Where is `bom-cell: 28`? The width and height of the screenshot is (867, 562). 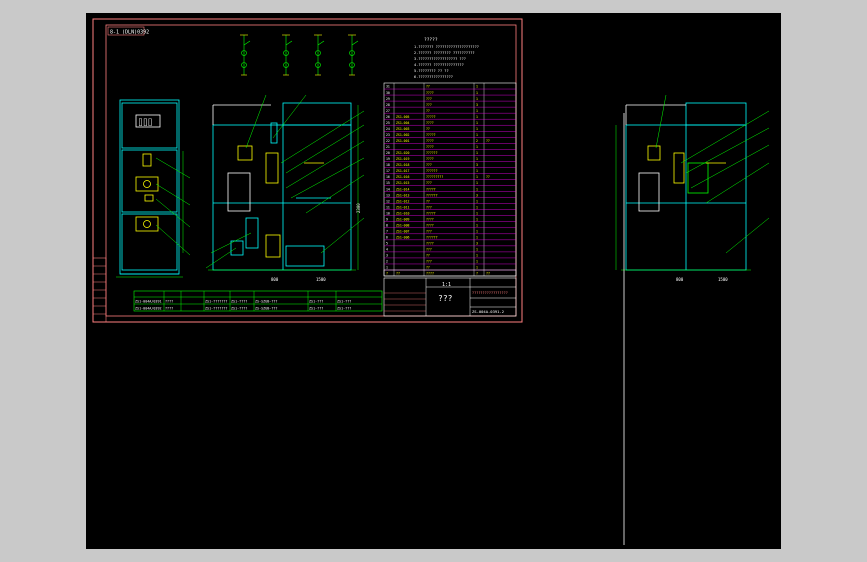
bom-cell: 28 is located at coordinates (388, 105).